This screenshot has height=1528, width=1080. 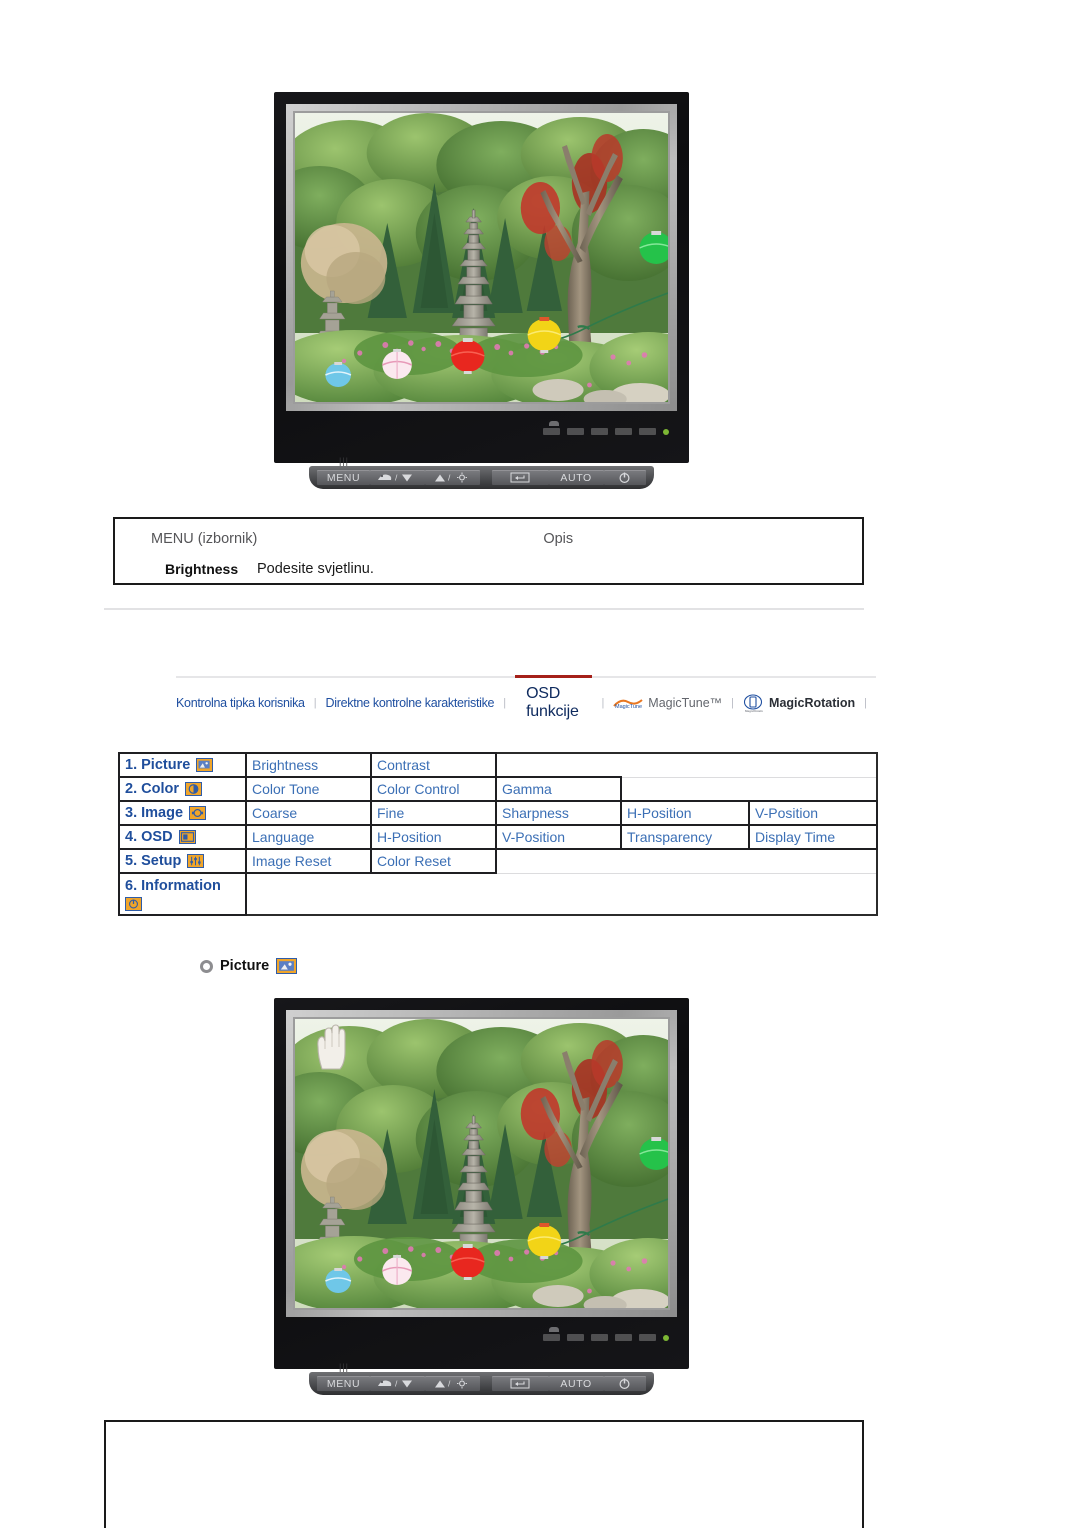 I want to click on enter-icon, so click(x=520, y=1383).